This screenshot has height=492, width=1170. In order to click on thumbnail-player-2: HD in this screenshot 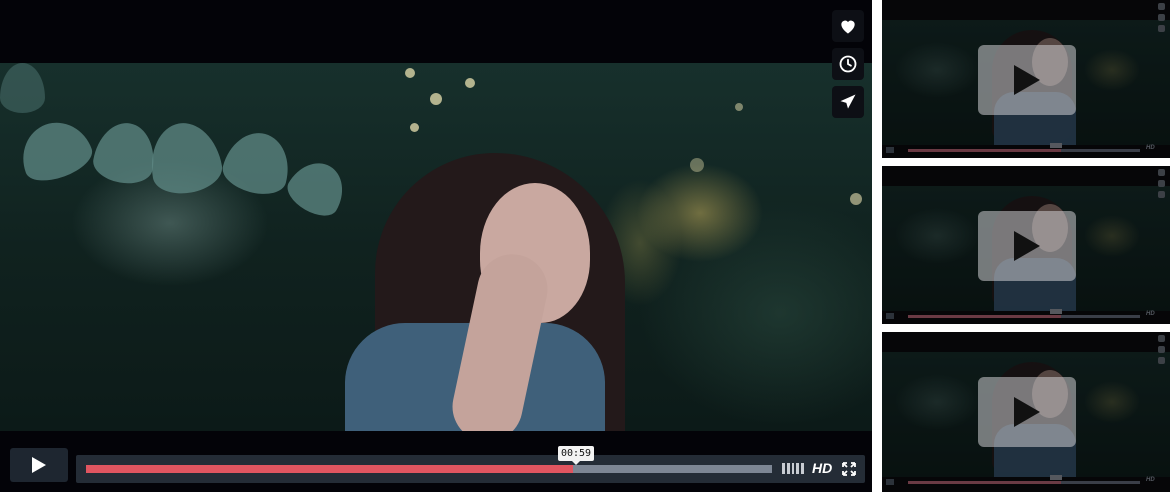, I will do `click(1026, 245)`.